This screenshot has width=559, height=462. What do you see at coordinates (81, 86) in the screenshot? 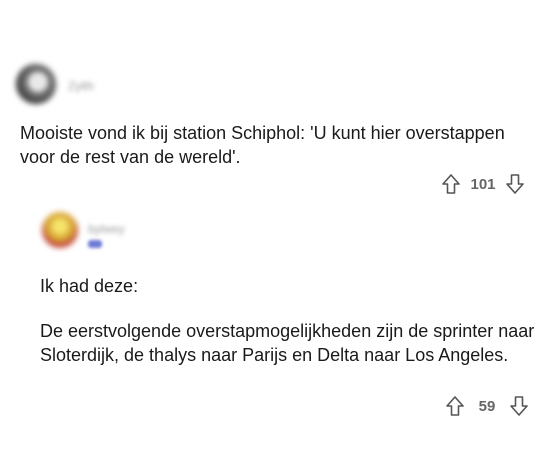
I see `username: Zylth` at bounding box center [81, 86].